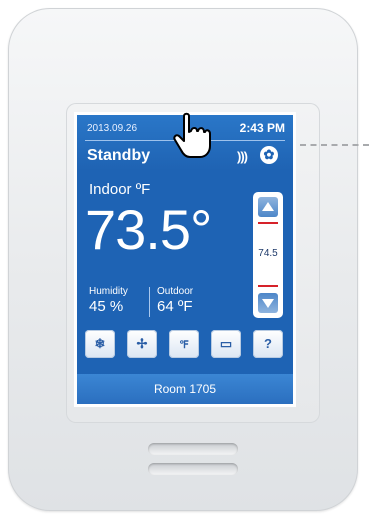 Image resolution: width=369 pixels, height=518 pixels. What do you see at coordinates (262, 128) in the screenshot?
I see `time-display: 2:43 PM` at bounding box center [262, 128].